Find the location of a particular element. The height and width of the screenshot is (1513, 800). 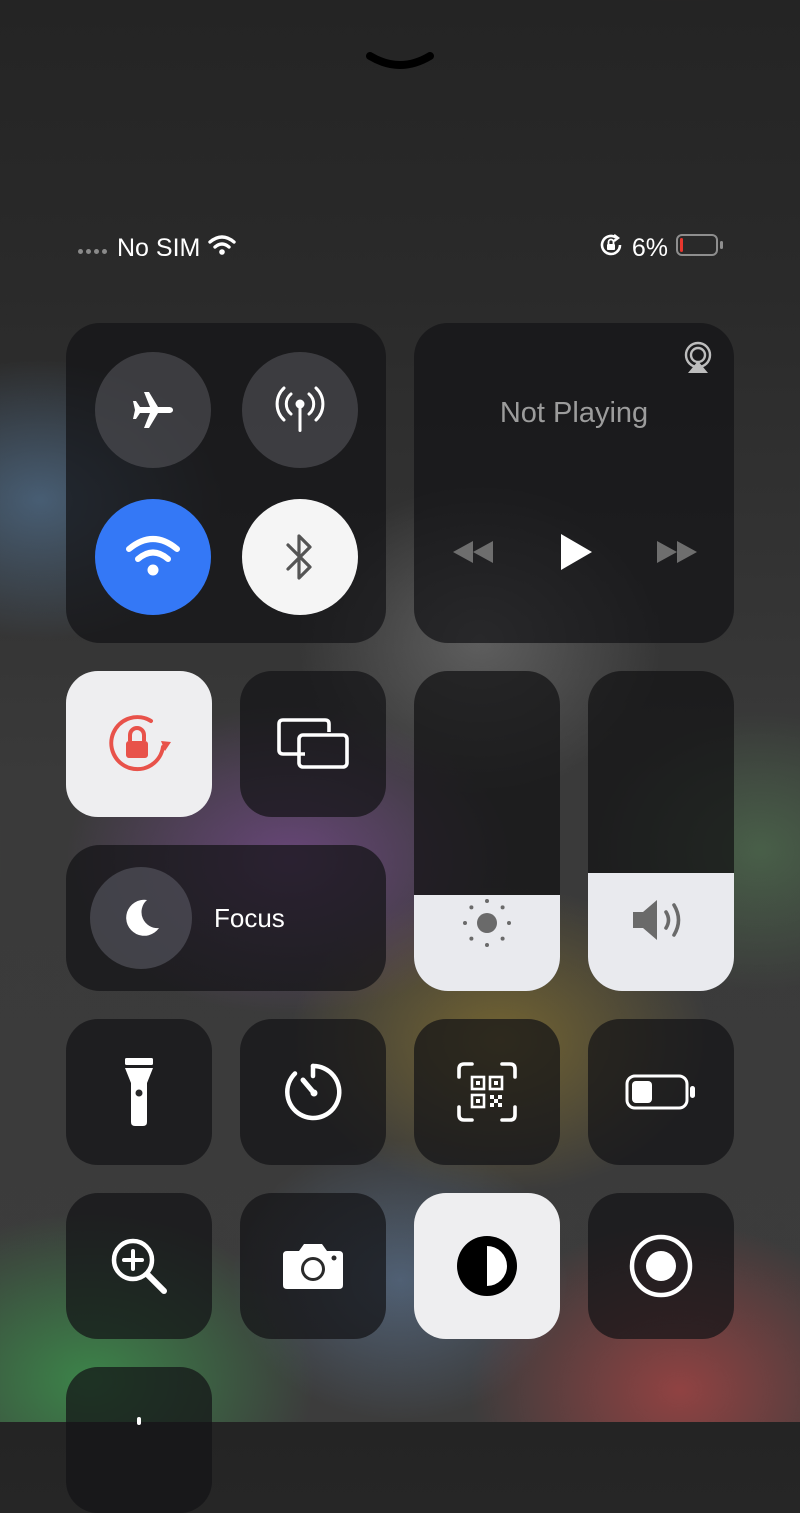

battery-percent: 6% is located at coordinates (649, 247).